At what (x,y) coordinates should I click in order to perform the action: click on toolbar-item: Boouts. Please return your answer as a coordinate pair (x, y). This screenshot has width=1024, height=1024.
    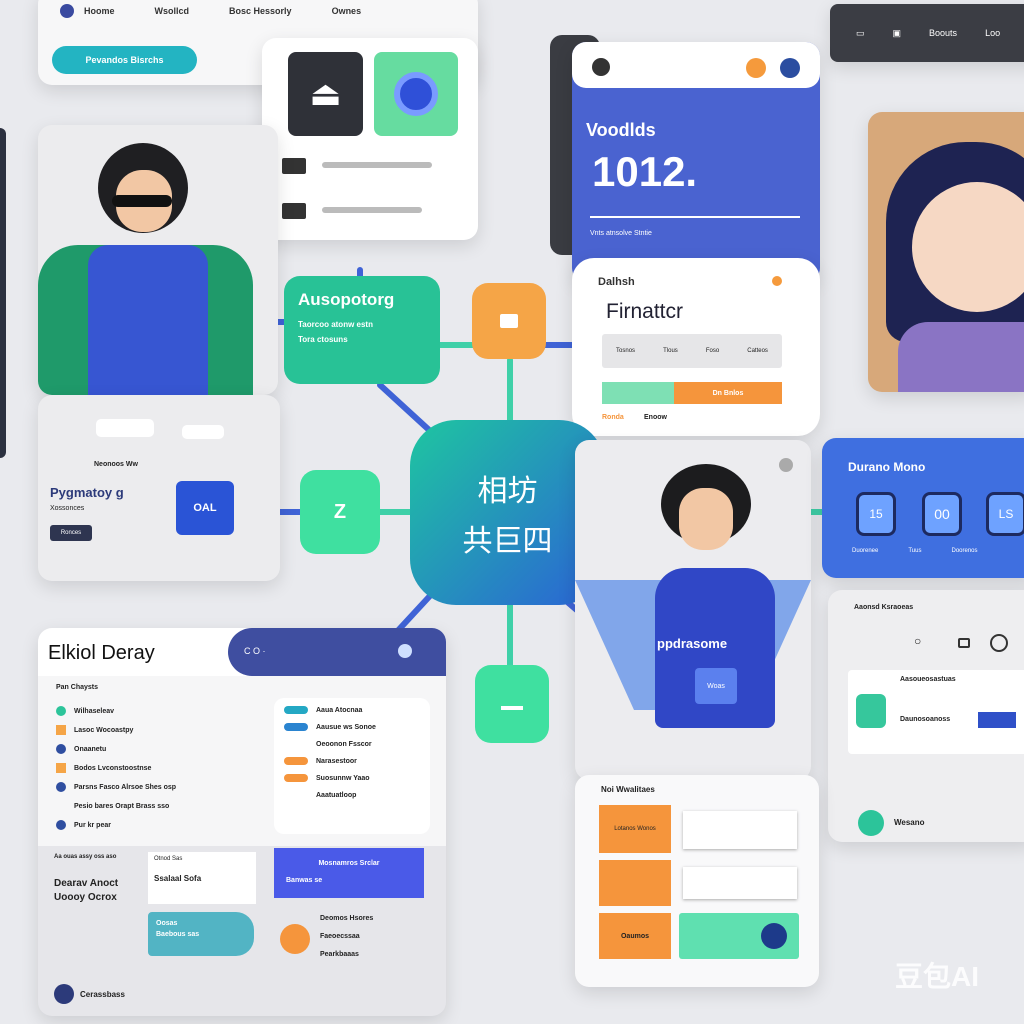
    Looking at the image, I should click on (943, 33).